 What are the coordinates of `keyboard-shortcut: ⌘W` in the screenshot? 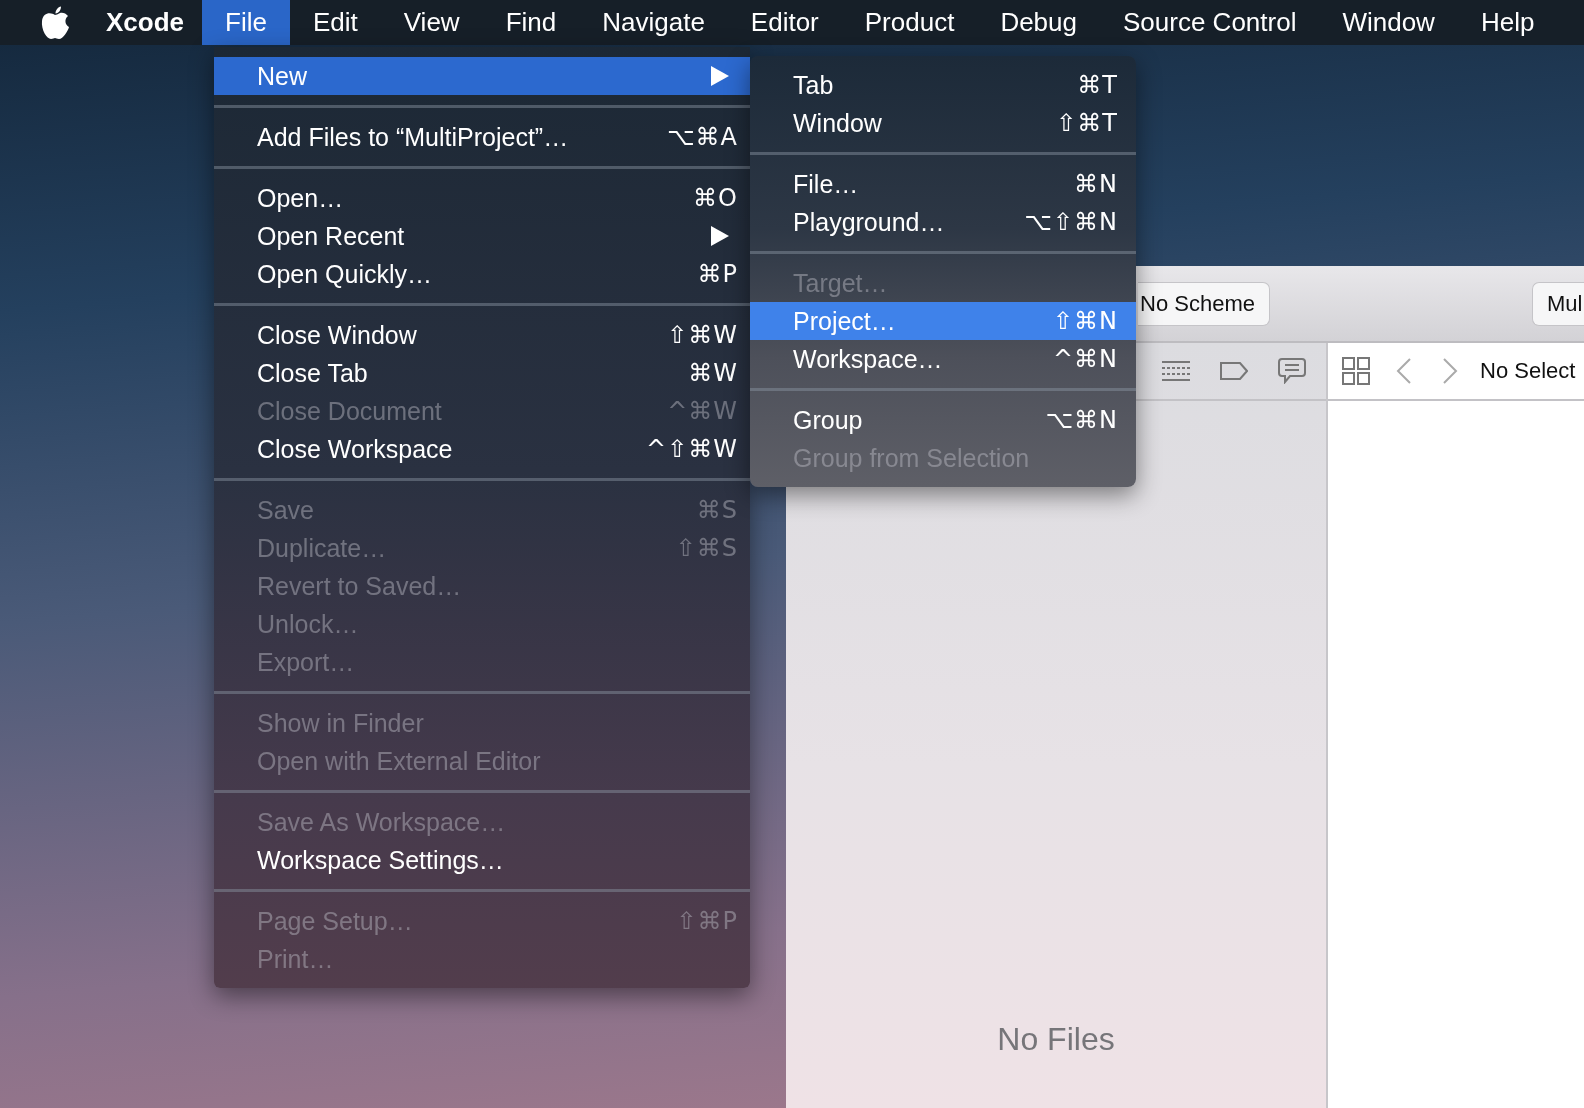 It's located at (713, 373).